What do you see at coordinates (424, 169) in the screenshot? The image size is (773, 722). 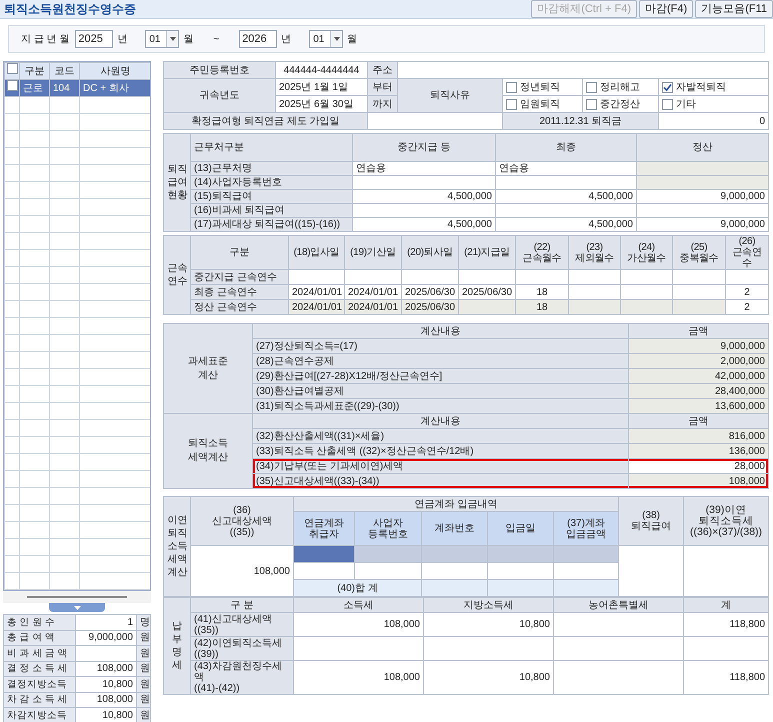 I see `table-cell: 연습용` at bounding box center [424, 169].